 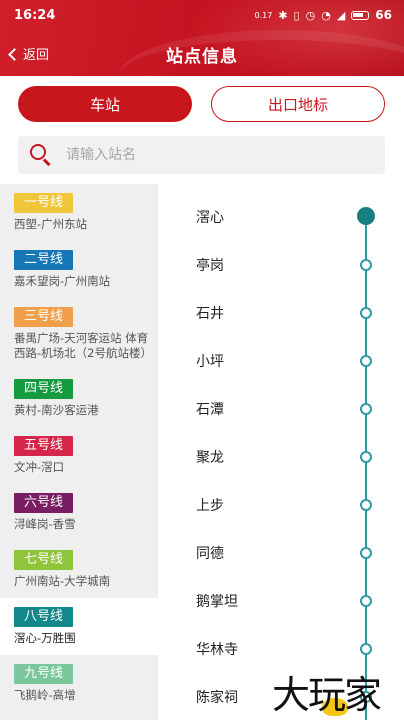 I want to click on station-name: 同德, so click(x=210, y=554).